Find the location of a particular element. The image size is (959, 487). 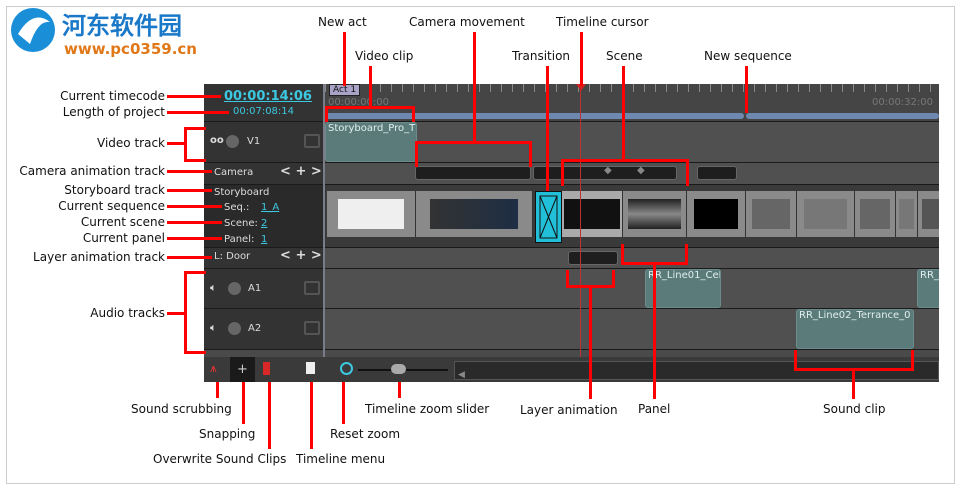

time-ruler: Act 1 00:00:00:00 00:00:32:00 is located at coordinates (632, 103).